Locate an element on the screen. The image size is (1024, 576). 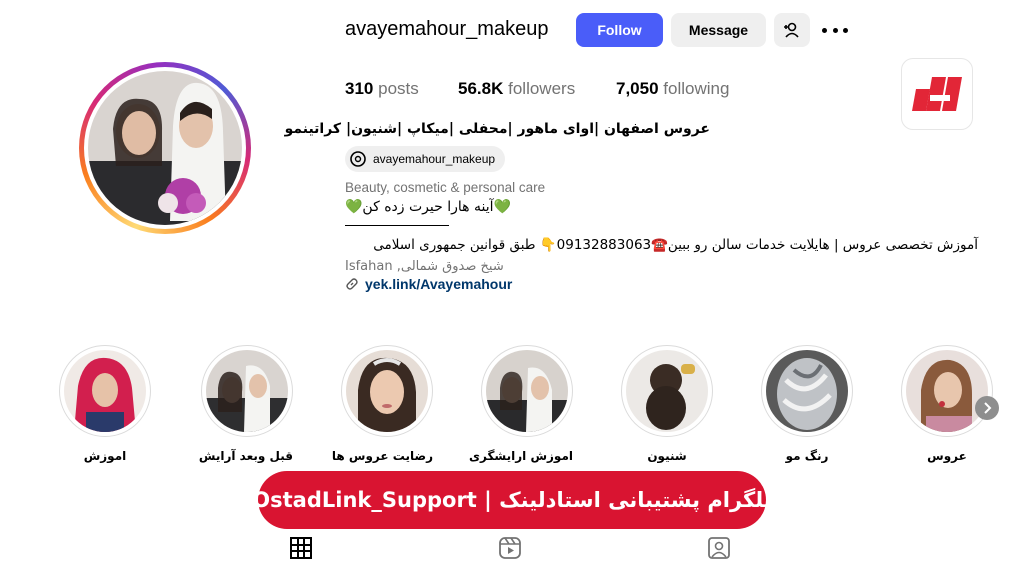
highlight-label: قبل وبعد آرایش is located at coordinates (245, 456).